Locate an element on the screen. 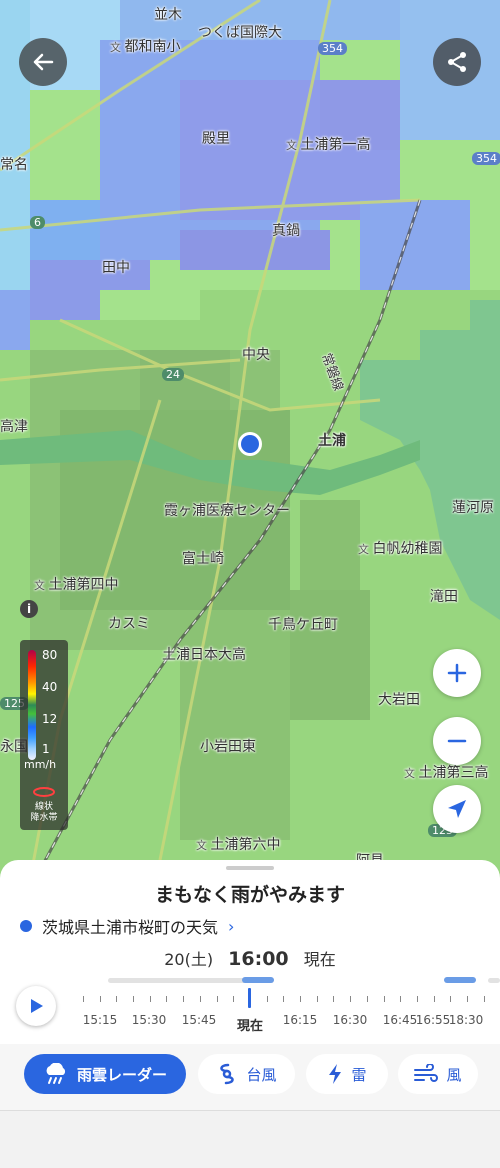  timeline-label: 16:55 is located at coordinates (433, 1020).